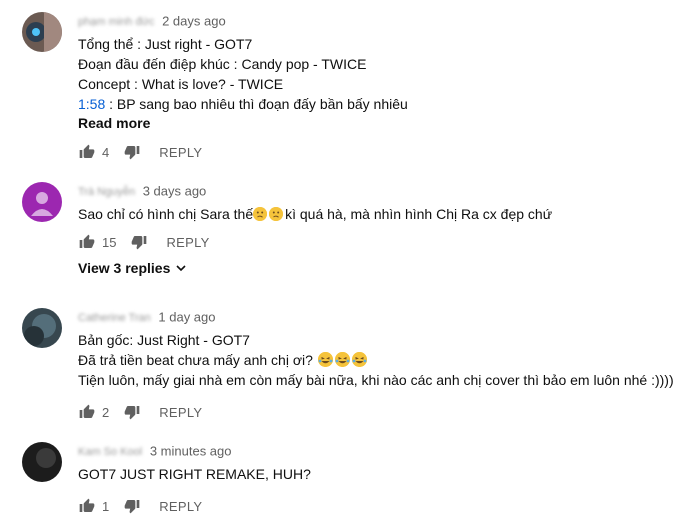 The image size is (689, 524). Describe the element at coordinates (109, 242) in the screenshot. I see `like-count: 15` at that location.